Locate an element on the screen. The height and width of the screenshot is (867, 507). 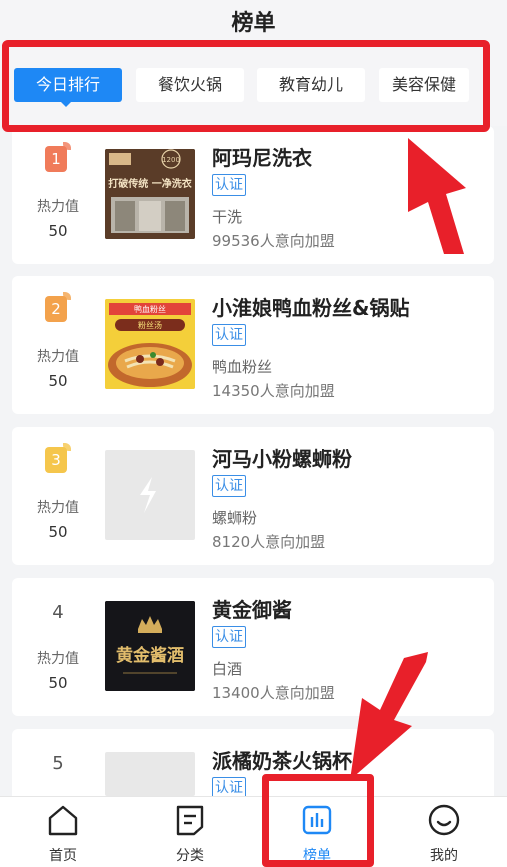
nav-ranking: 榜单 is located at coordinates (317, 832).